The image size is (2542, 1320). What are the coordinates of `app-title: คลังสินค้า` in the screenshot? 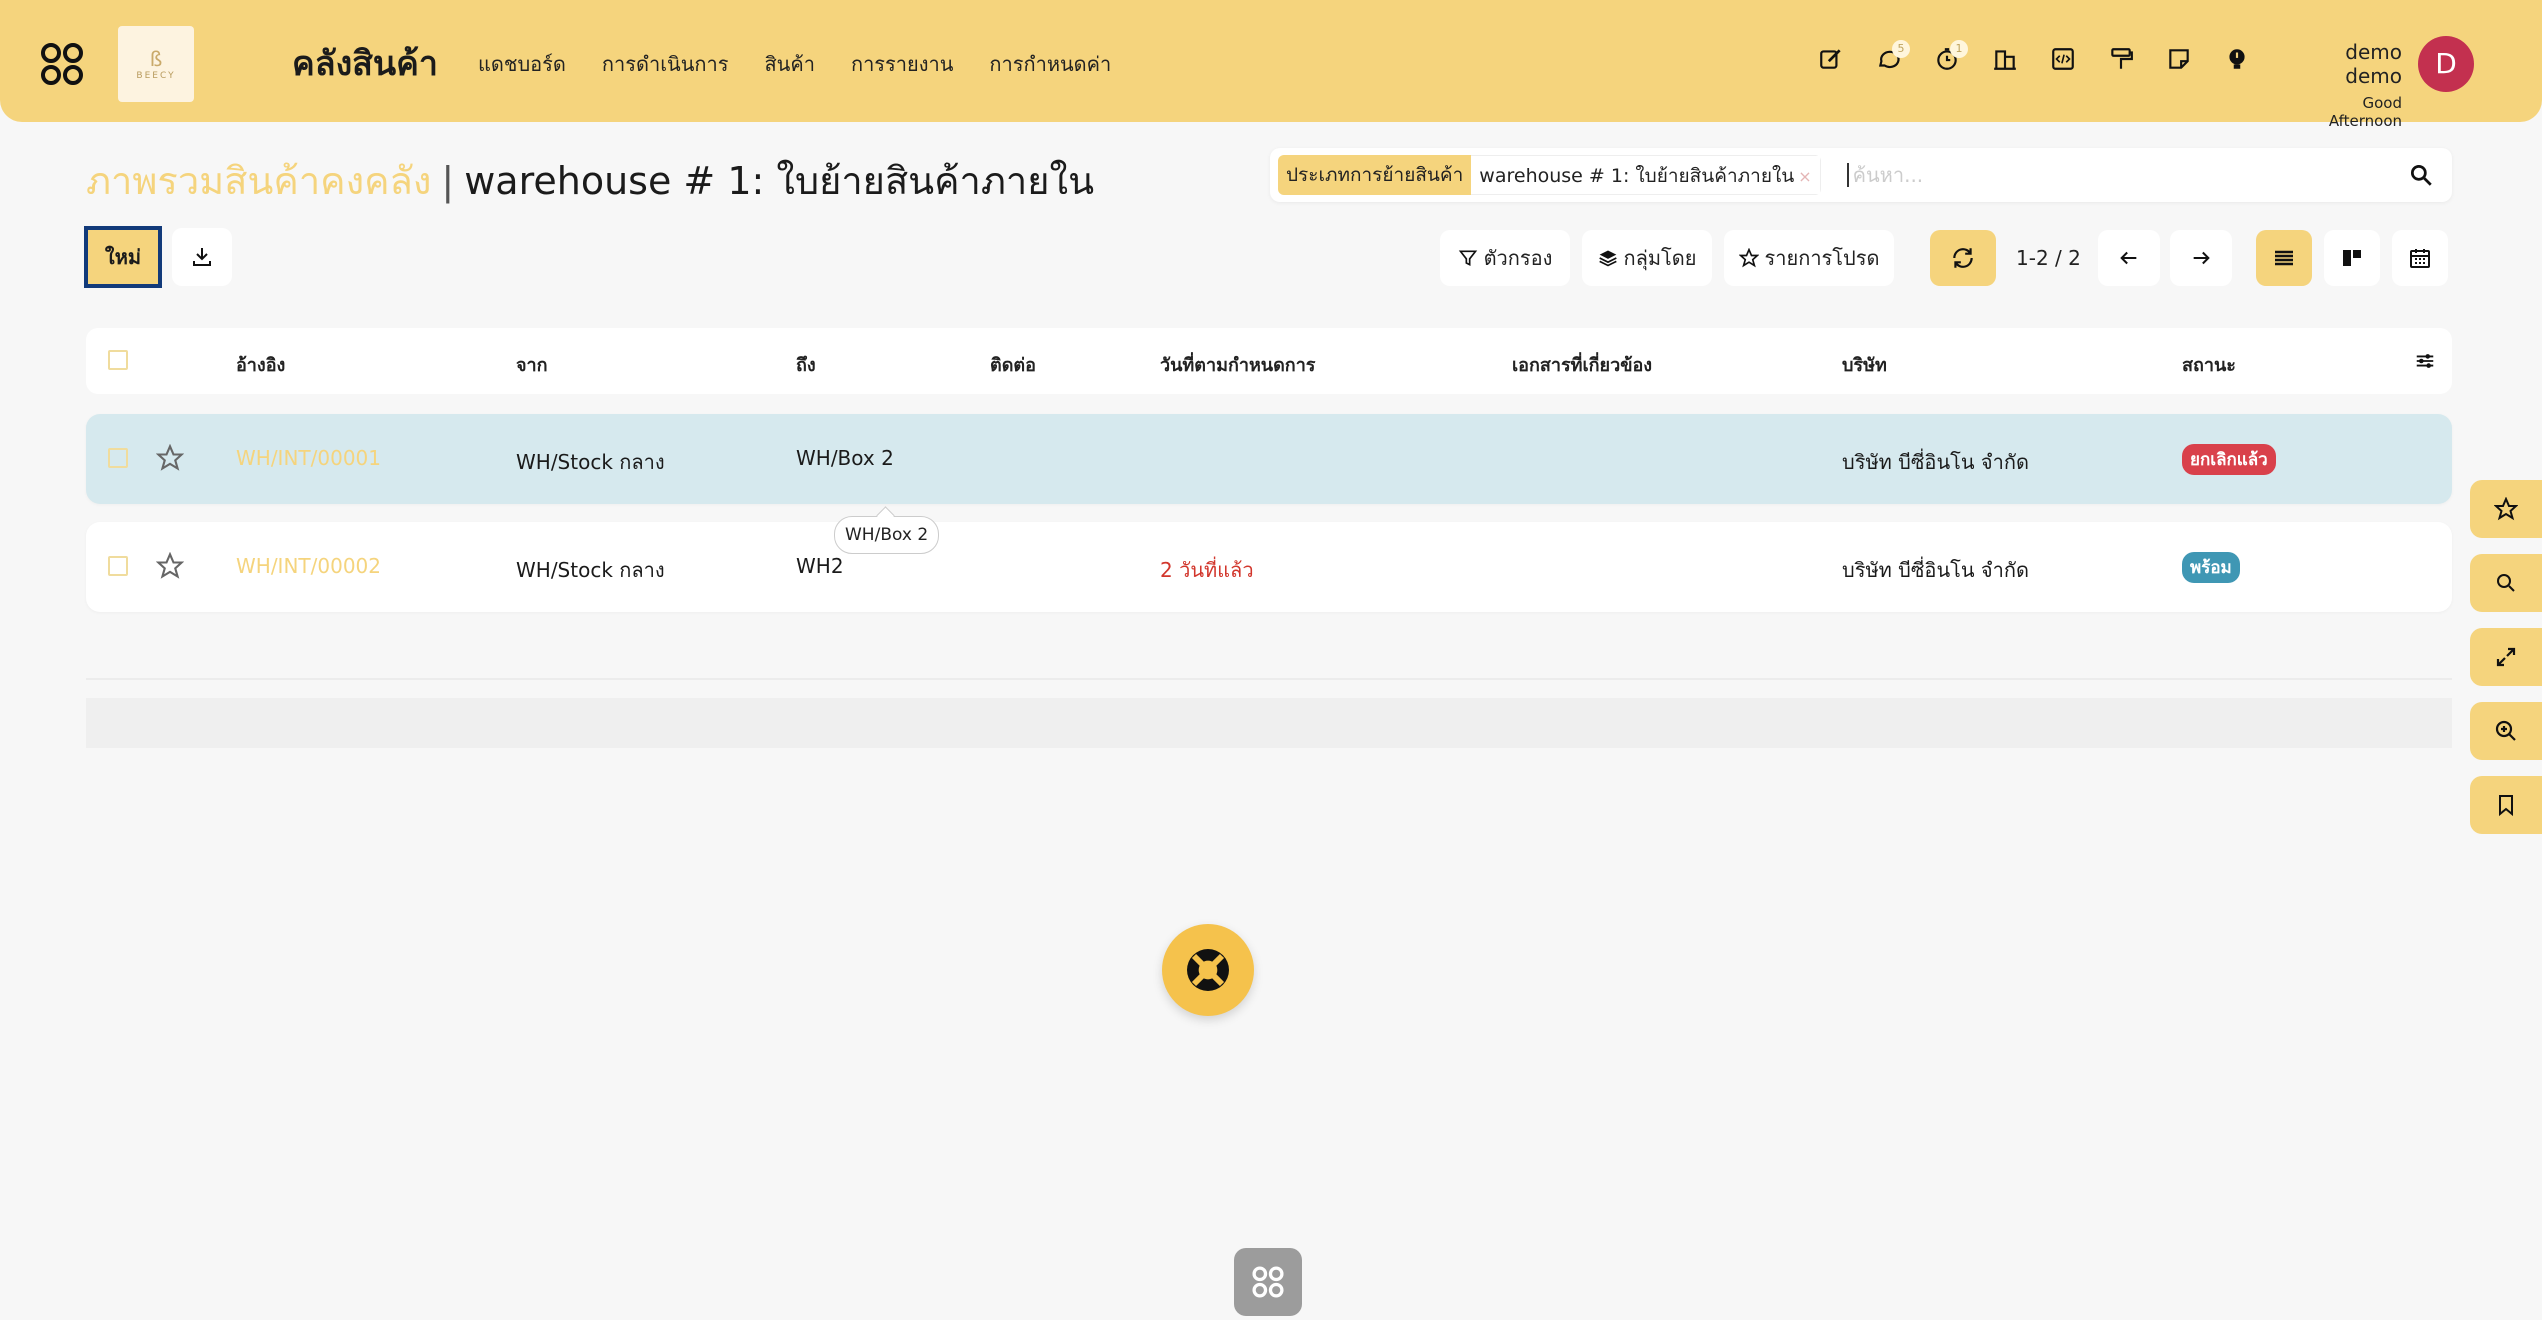 It's located at (365, 63).